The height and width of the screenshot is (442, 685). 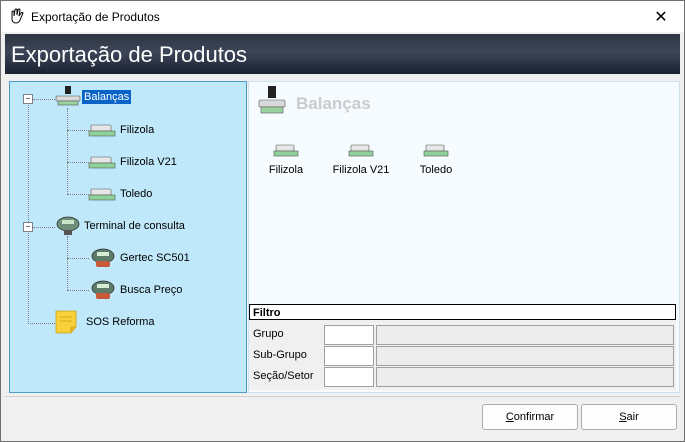 What do you see at coordinates (136, 194) in the screenshot?
I see `tree-item-label: Toledo` at bounding box center [136, 194].